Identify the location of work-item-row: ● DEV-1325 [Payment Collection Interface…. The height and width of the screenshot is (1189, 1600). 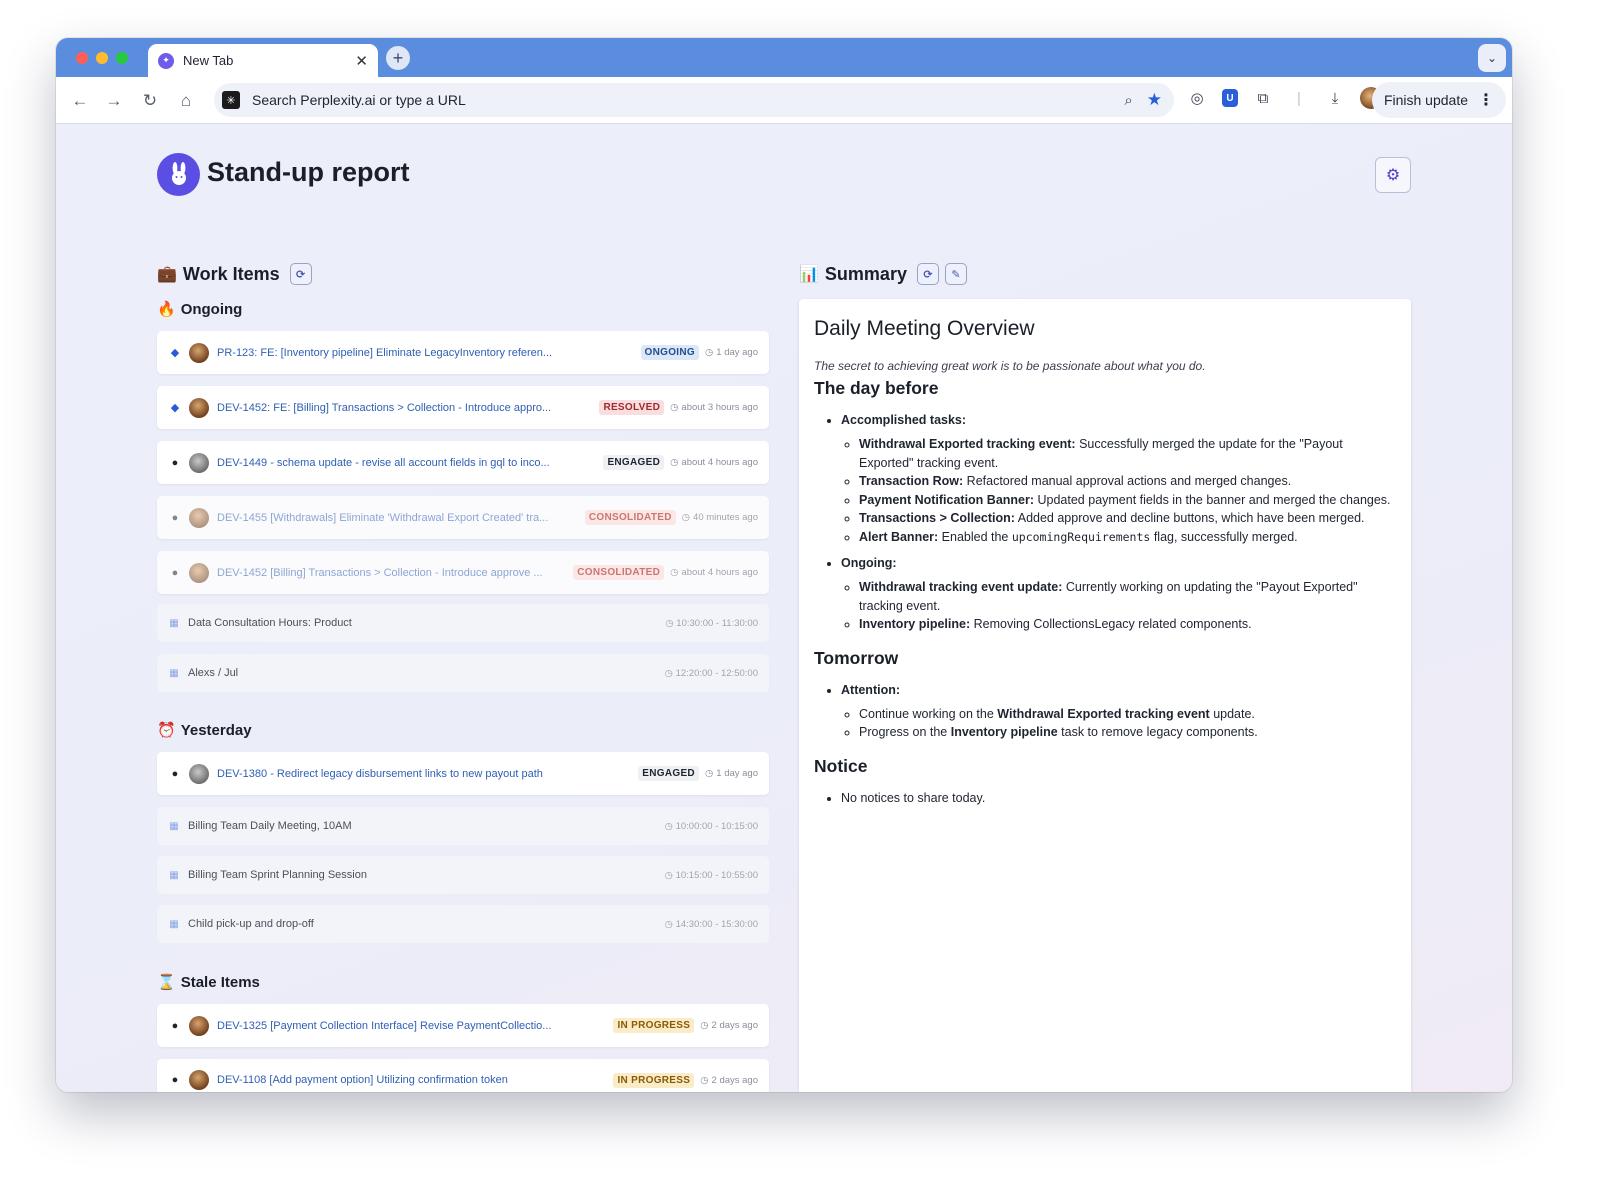
(463, 1025).